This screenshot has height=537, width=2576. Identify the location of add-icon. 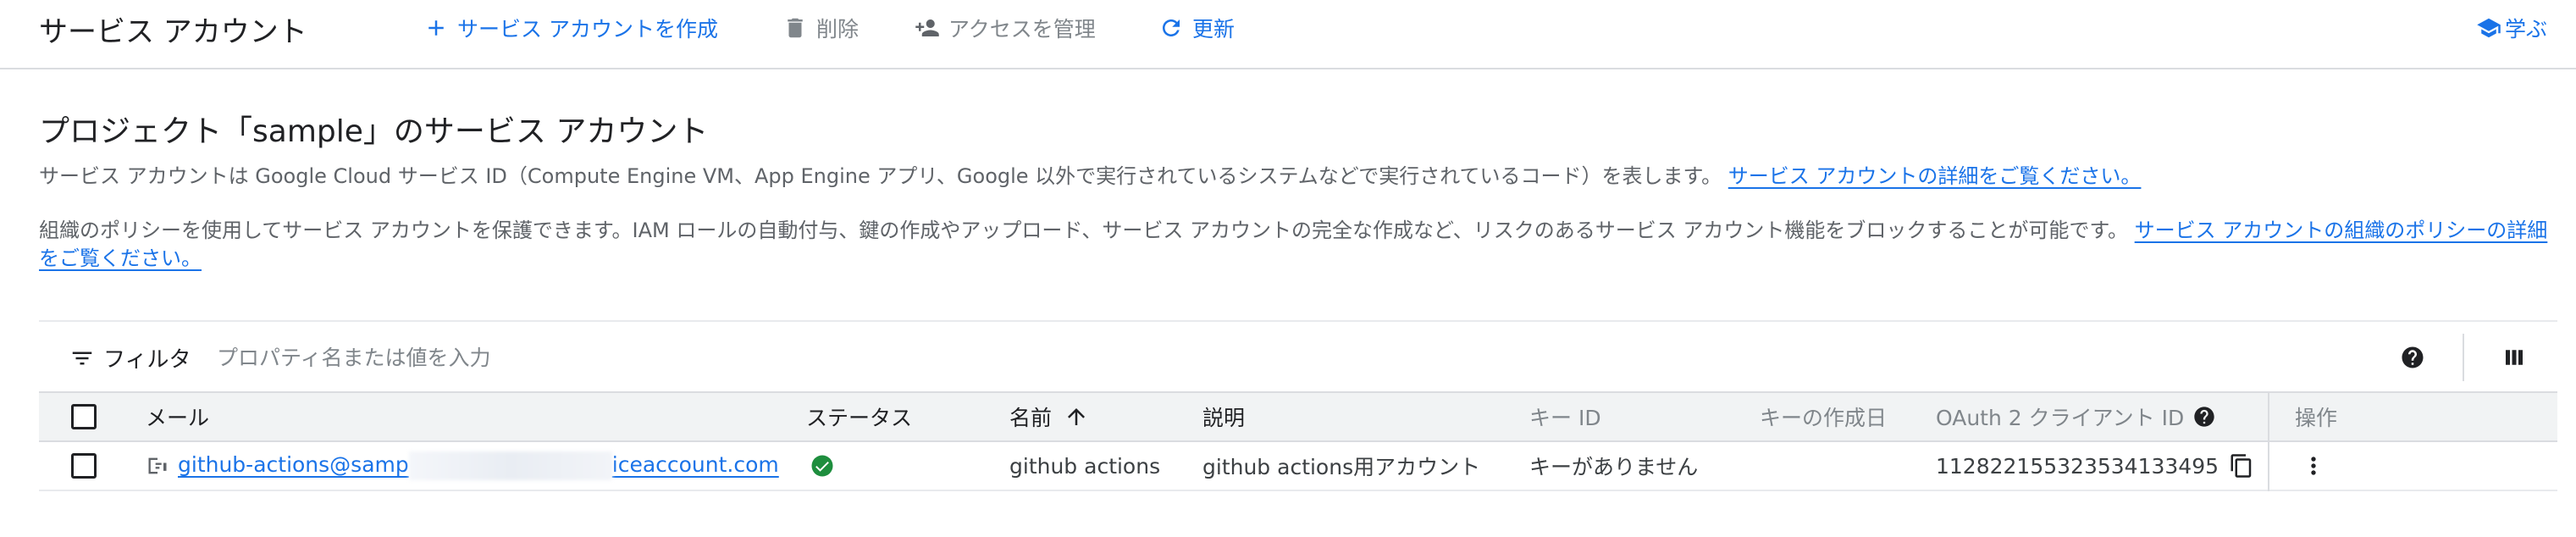
(436, 28).